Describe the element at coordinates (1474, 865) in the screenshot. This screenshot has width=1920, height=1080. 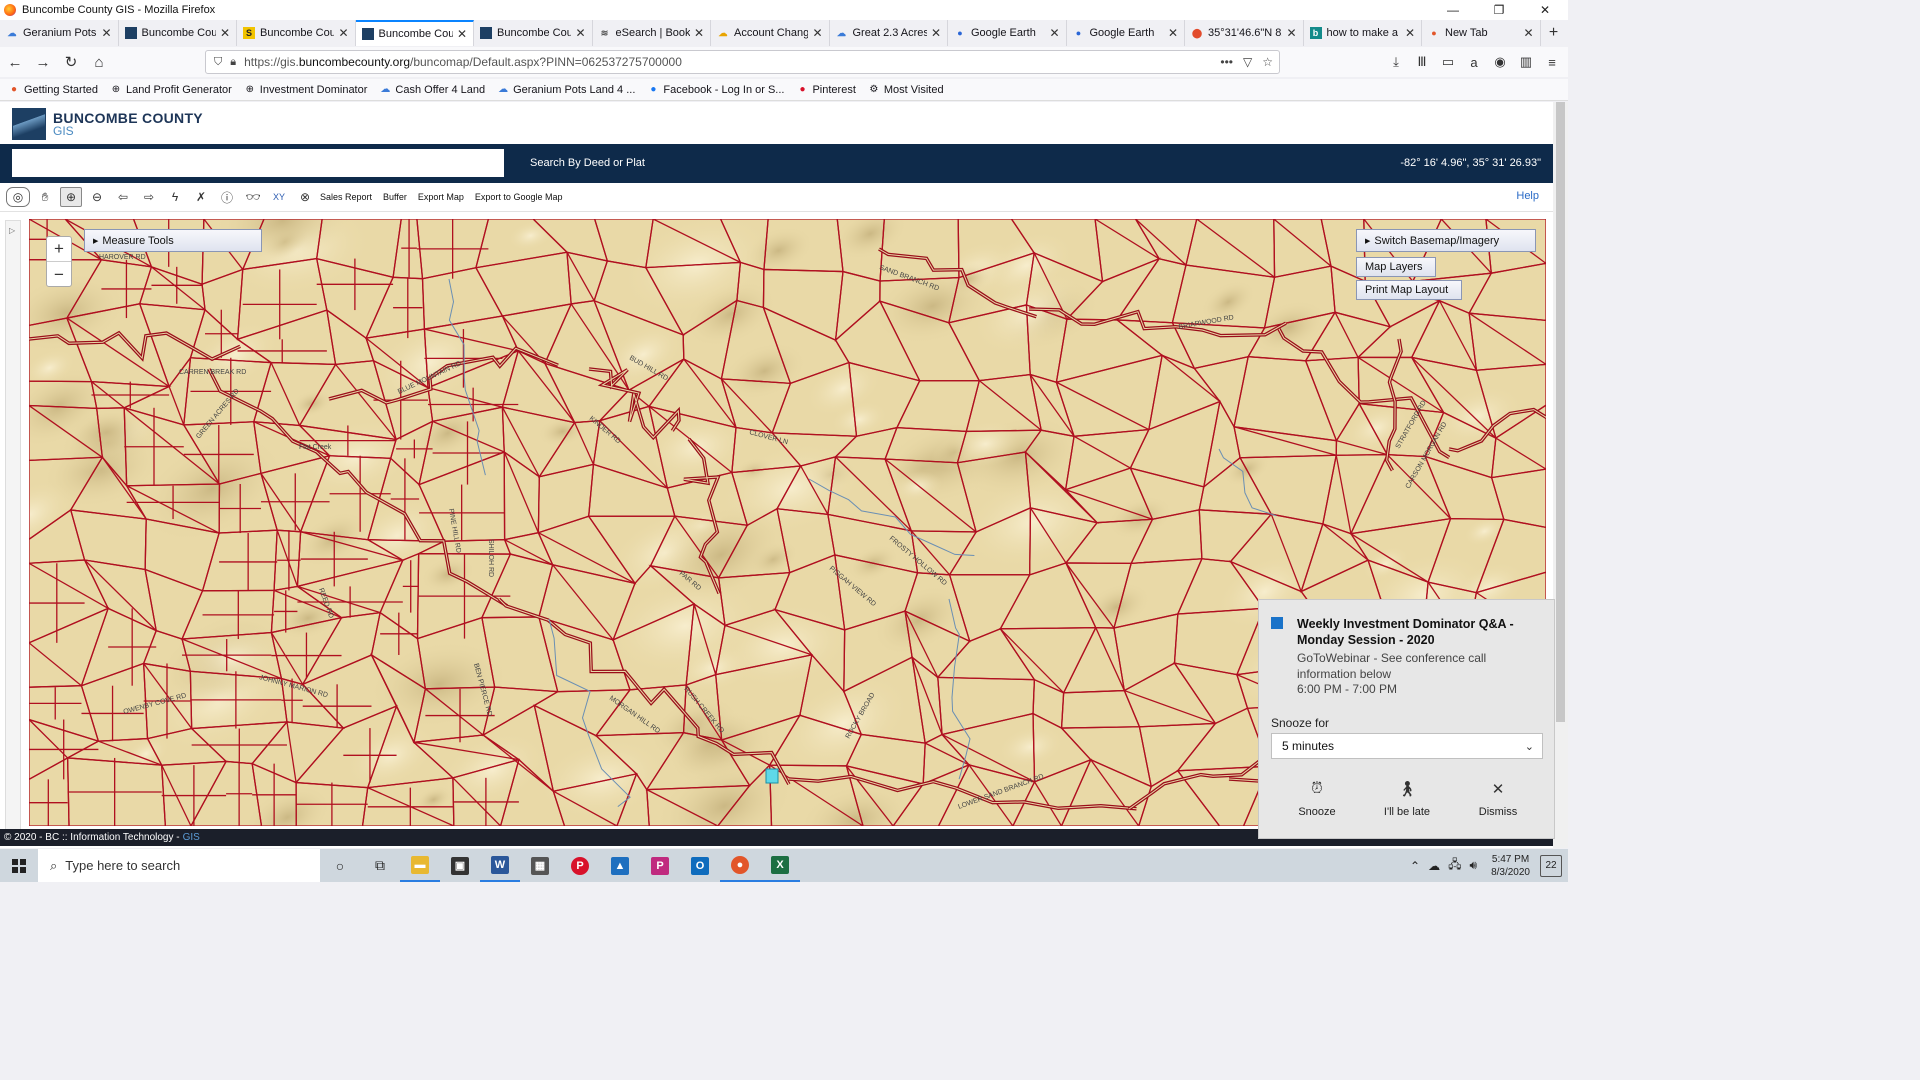
I see `volume-icon: 🔊︎` at that location.